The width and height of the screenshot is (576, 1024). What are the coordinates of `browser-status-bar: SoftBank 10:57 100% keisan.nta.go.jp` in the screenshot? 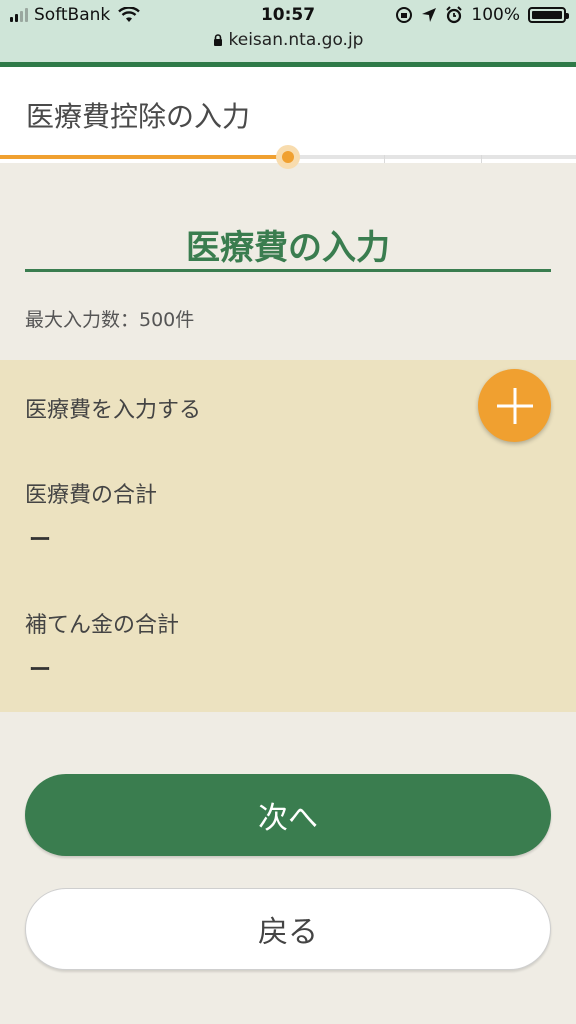 It's located at (288, 31).